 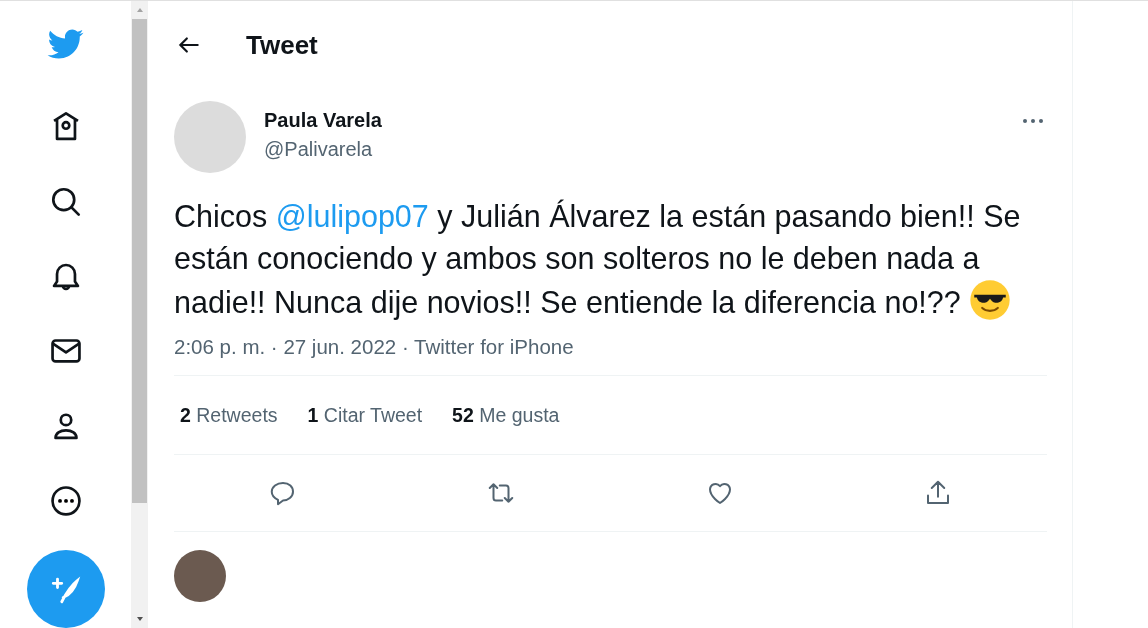 I want to click on tweet-timestamp: 2:06 p. m. · 27 jun. 2022 · Twitter for iPhone, so click(x=610, y=355).